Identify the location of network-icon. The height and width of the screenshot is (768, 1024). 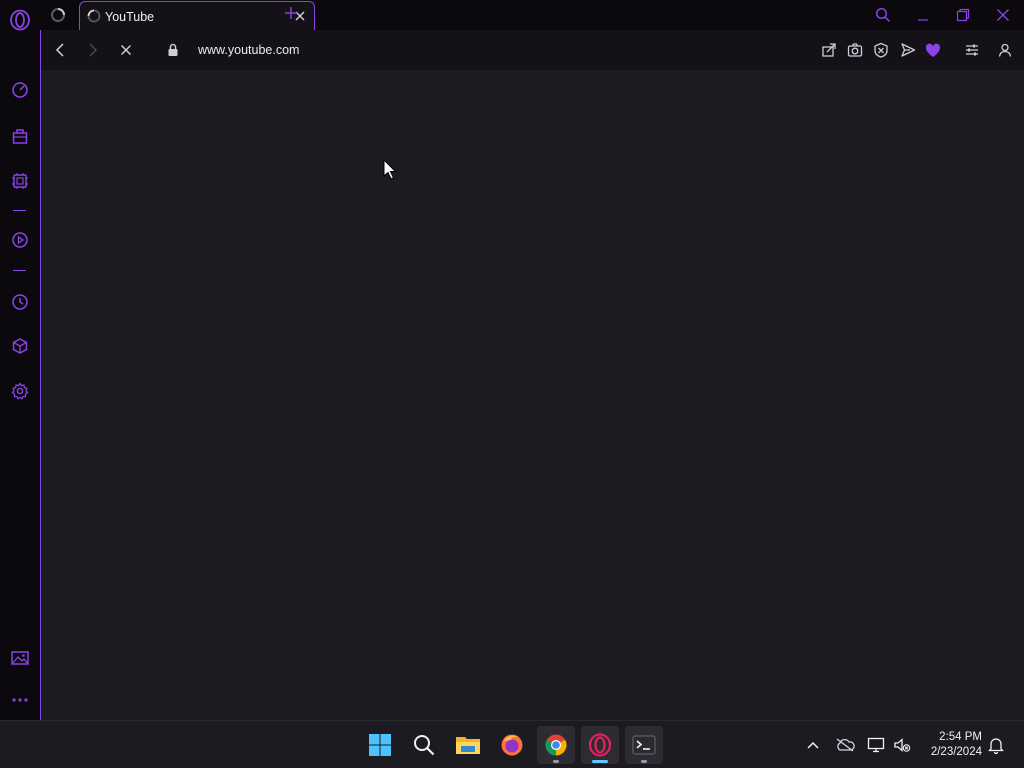
(876, 745).